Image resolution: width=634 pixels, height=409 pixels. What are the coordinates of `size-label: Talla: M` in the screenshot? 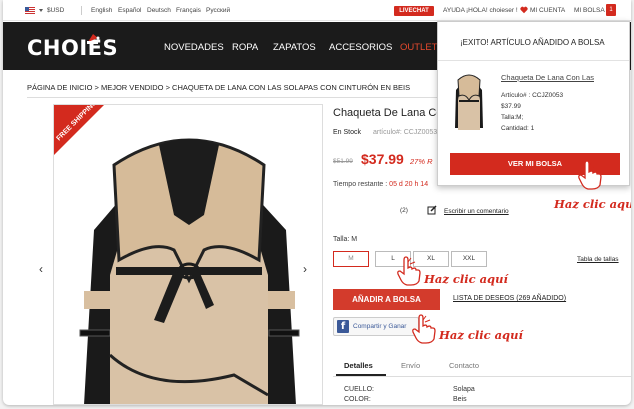 It's located at (345, 239).